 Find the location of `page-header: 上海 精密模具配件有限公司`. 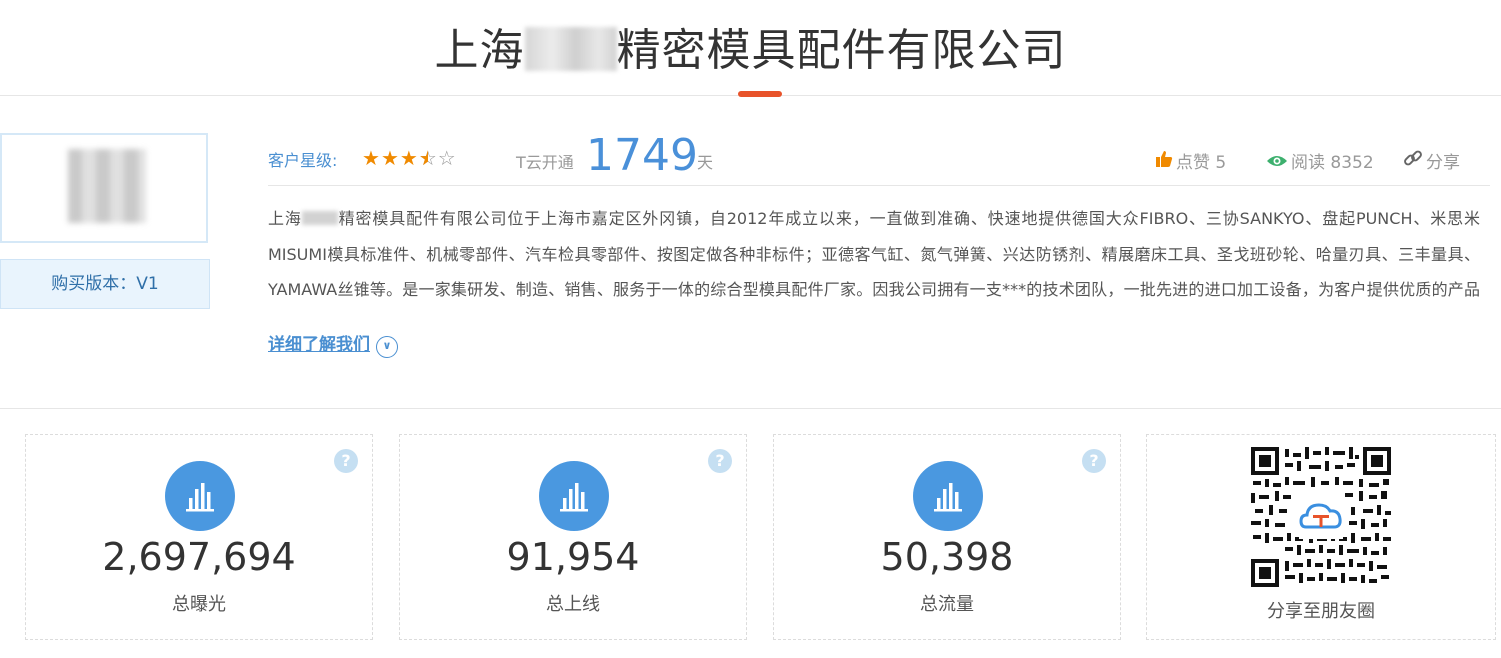

page-header: 上海 精密模具配件有限公司 is located at coordinates (750, 48).